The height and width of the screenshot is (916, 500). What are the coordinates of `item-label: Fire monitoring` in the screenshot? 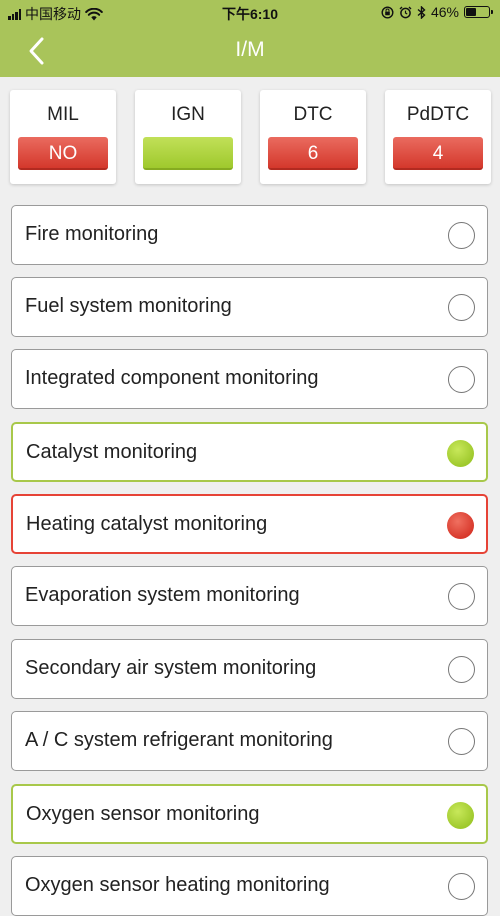 It's located at (92, 234).